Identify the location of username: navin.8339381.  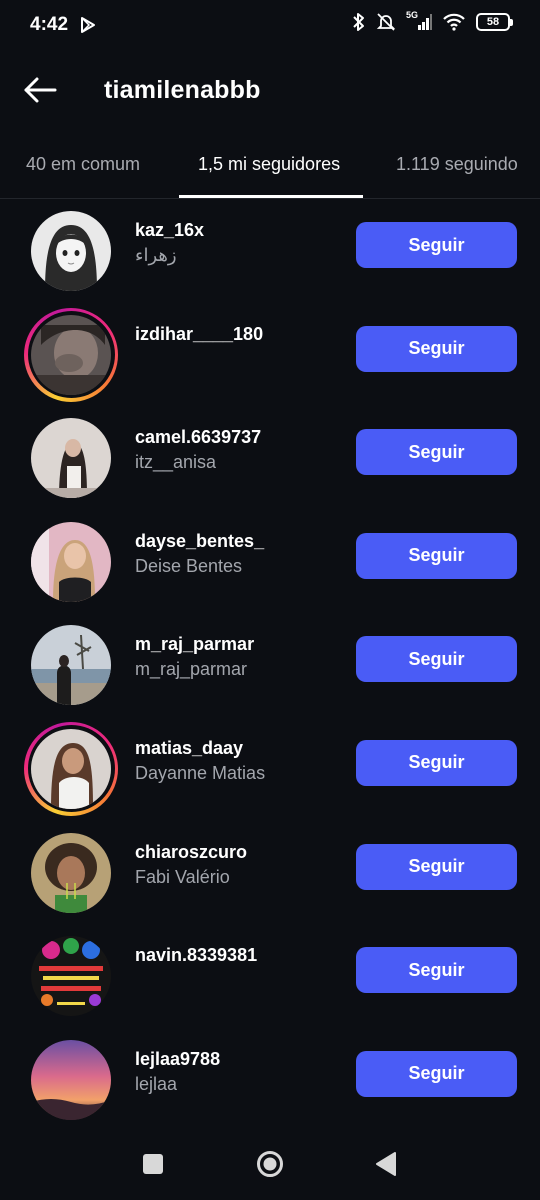
(196, 955).